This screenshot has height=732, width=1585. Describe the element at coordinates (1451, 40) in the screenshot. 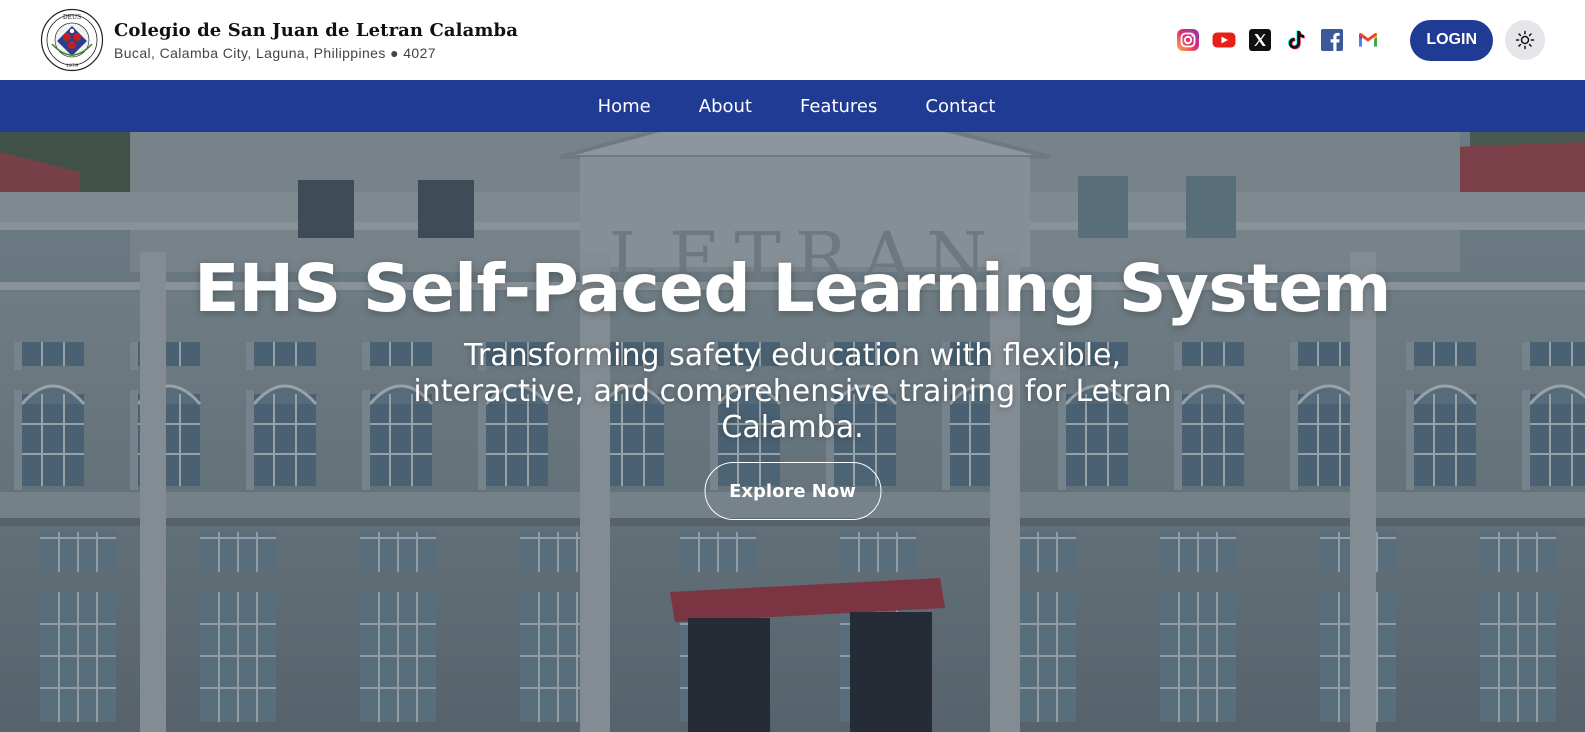

I see `login-button: LOGIN` at that location.